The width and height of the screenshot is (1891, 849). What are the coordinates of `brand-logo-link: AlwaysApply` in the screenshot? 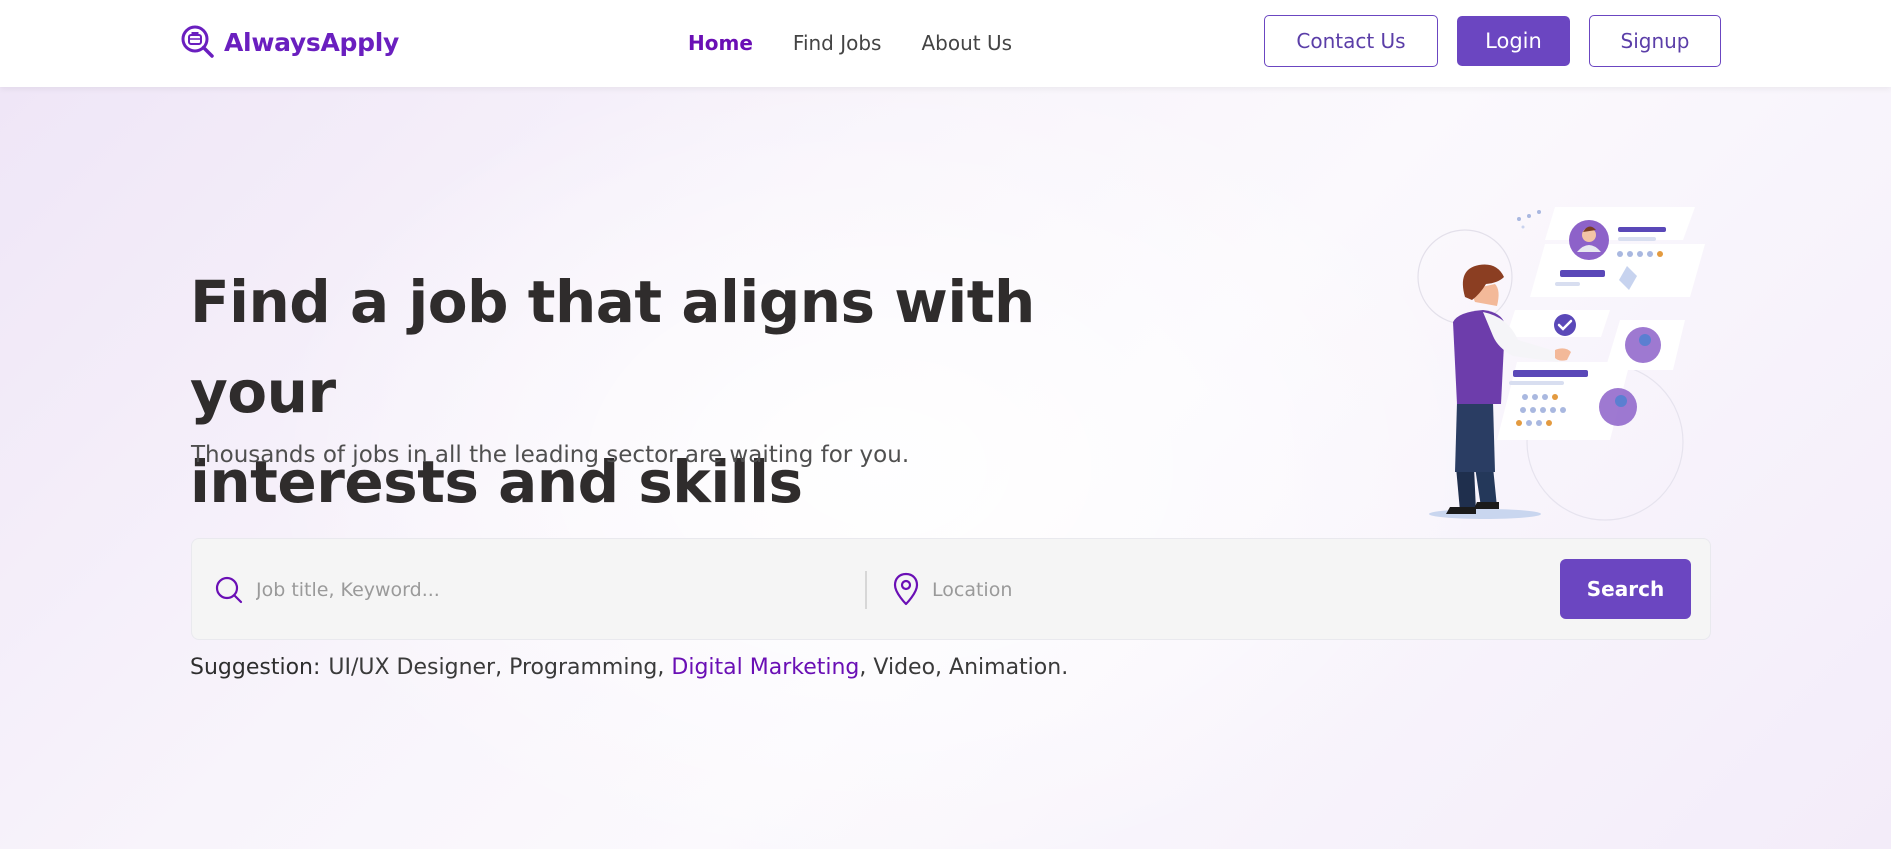 It's located at (289, 42).